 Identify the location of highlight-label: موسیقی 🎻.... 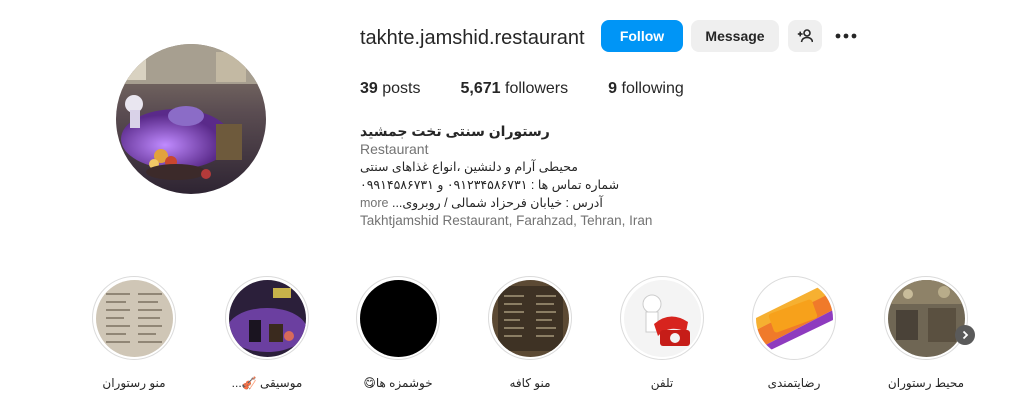
(267, 383).